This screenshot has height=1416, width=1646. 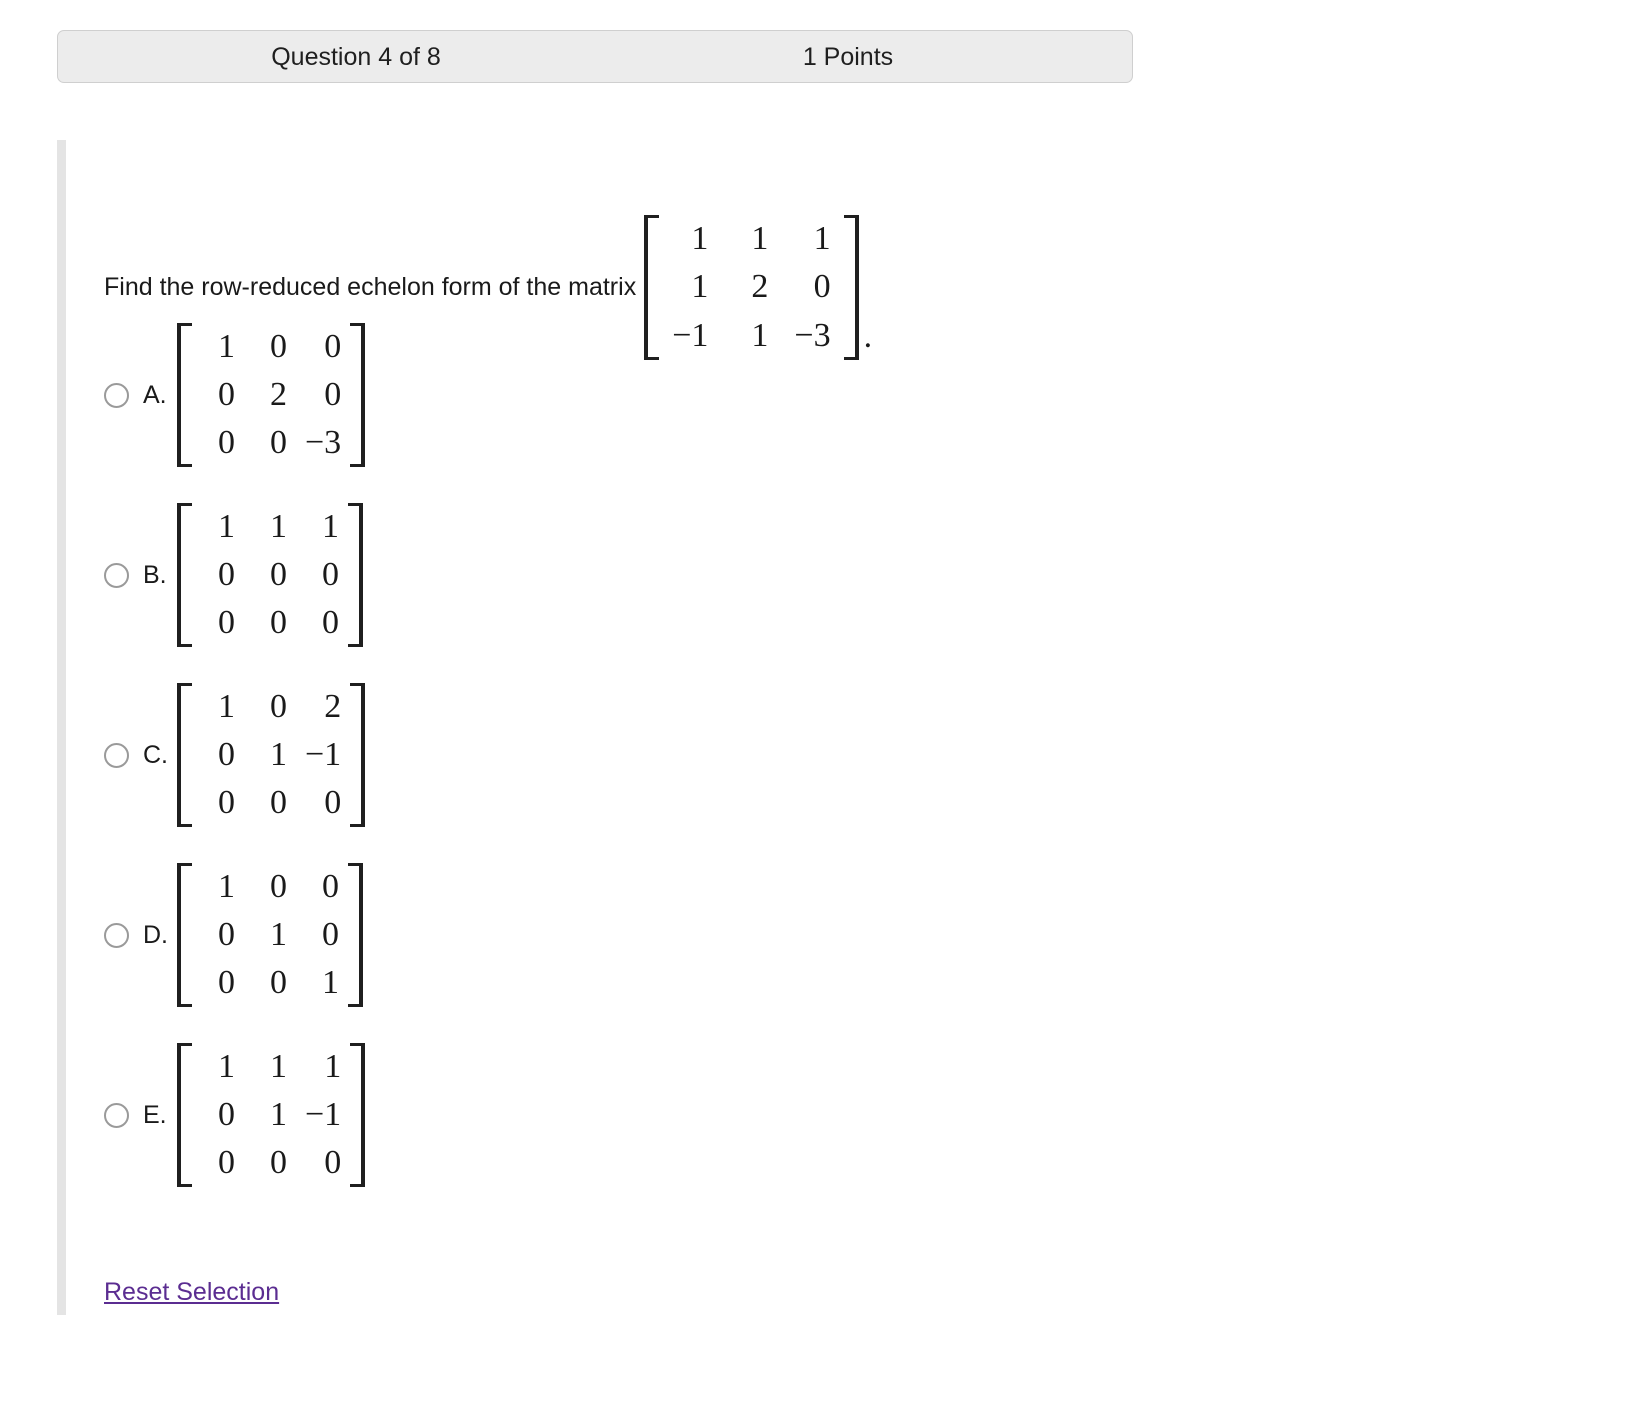 I want to click on question-counter: Question 4 of 8, so click(x=356, y=57).